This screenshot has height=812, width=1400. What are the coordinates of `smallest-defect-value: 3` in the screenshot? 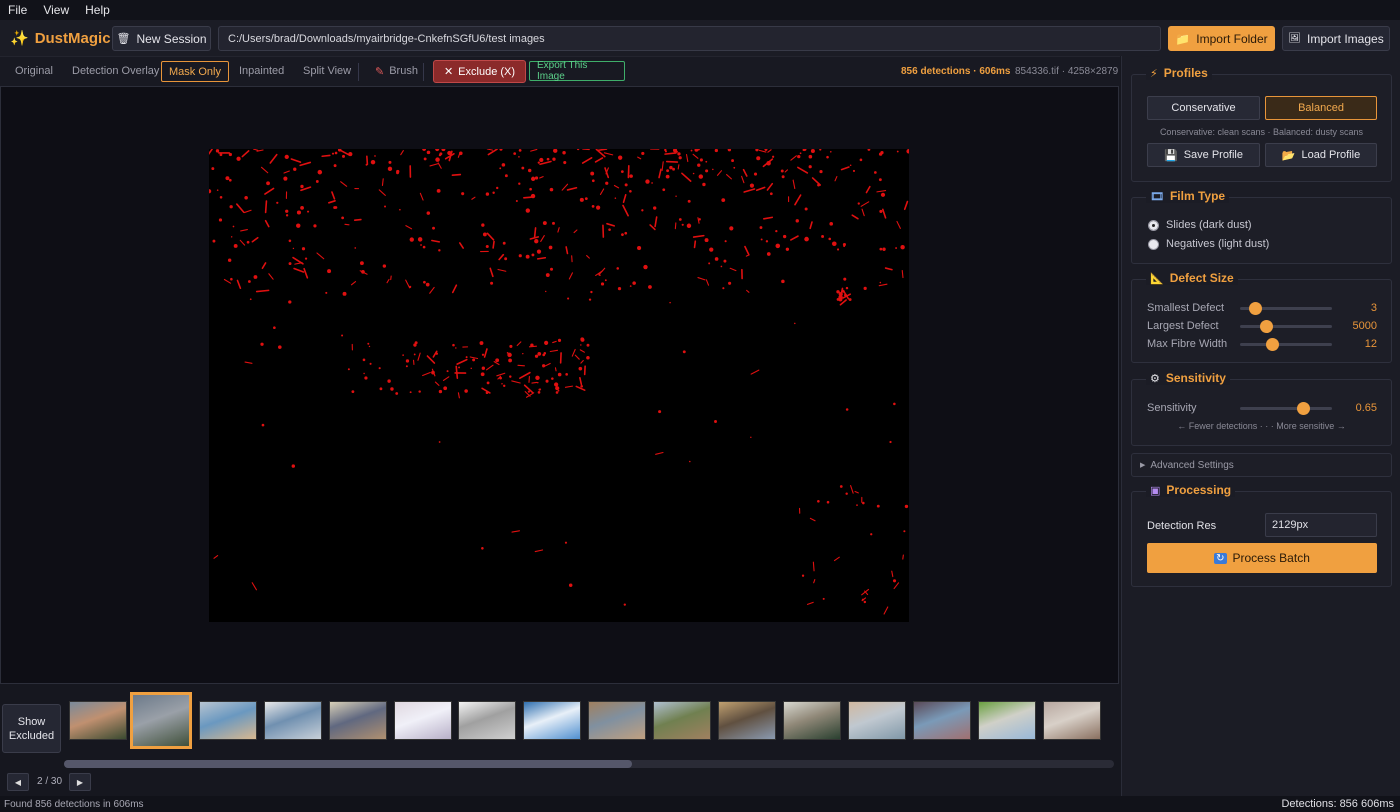 It's located at (1373, 308).